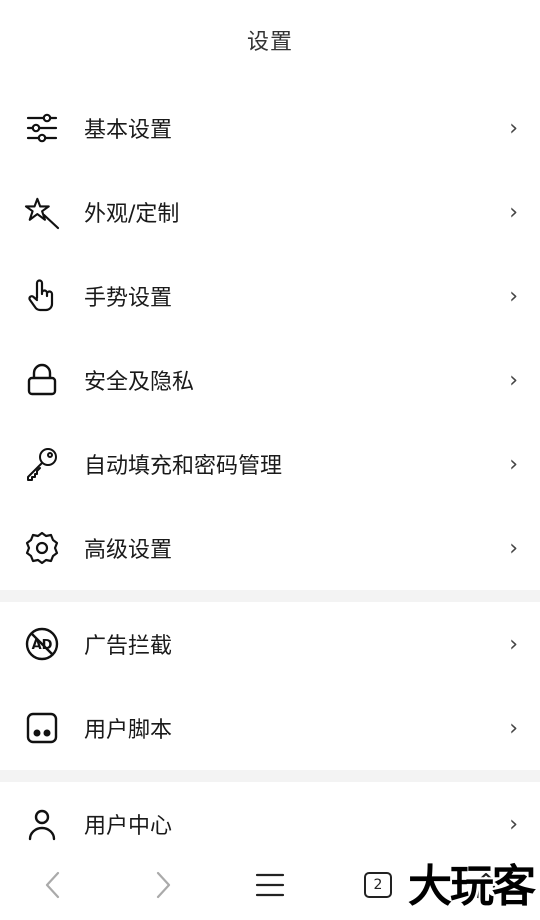 This screenshot has height=920, width=540. What do you see at coordinates (42, 380) in the screenshot?
I see `lock-icon` at bounding box center [42, 380].